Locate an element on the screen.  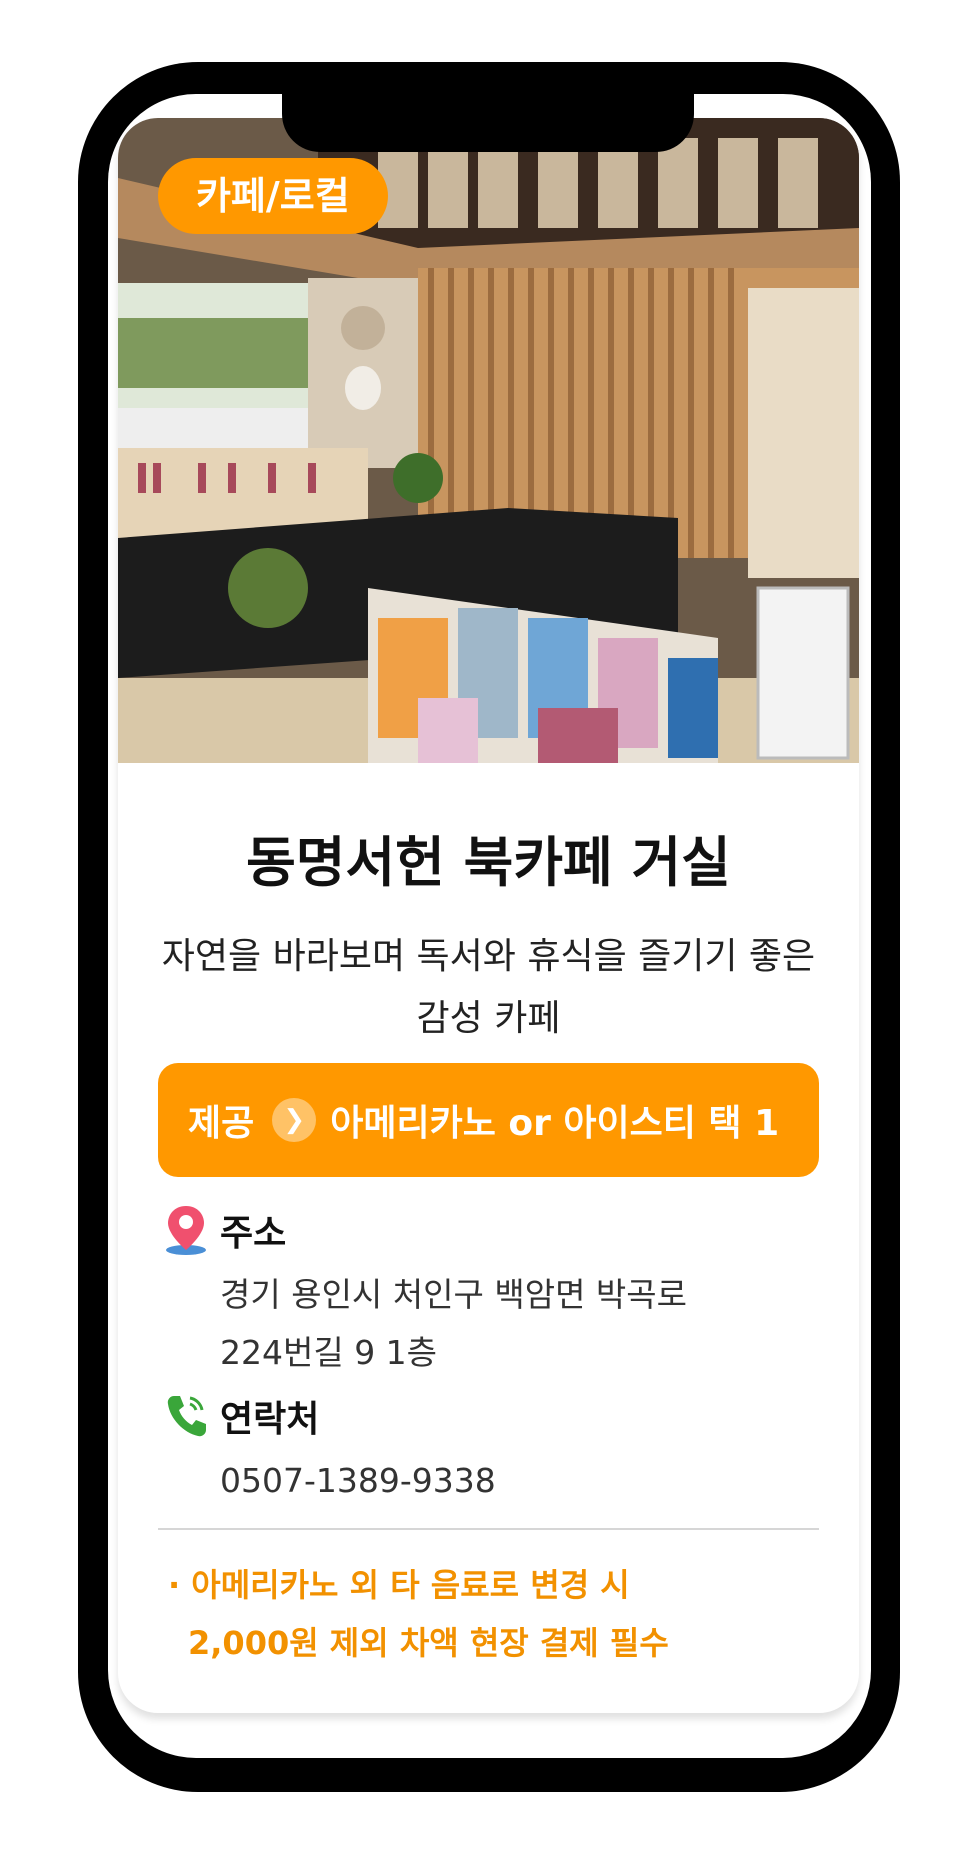
provide-label: 제공 is located at coordinates (221, 1123).